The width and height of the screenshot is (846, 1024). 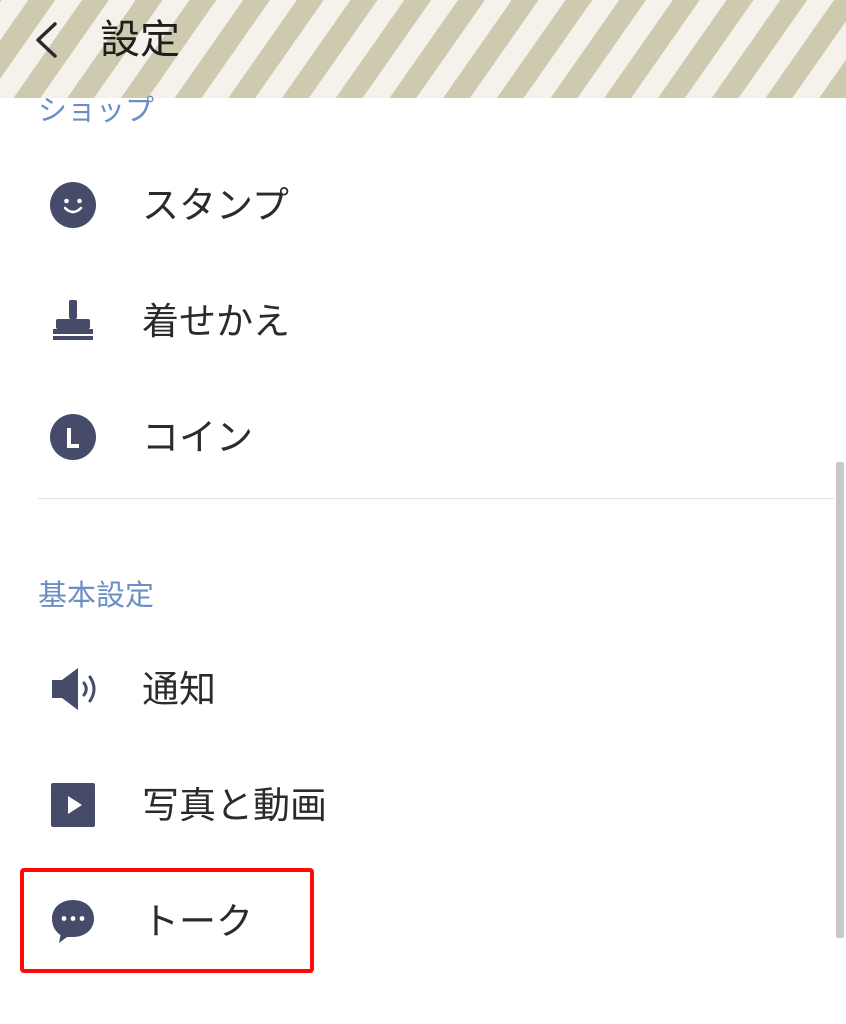 What do you see at coordinates (46, 40) in the screenshot?
I see `chevron-left-icon` at bounding box center [46, 40].